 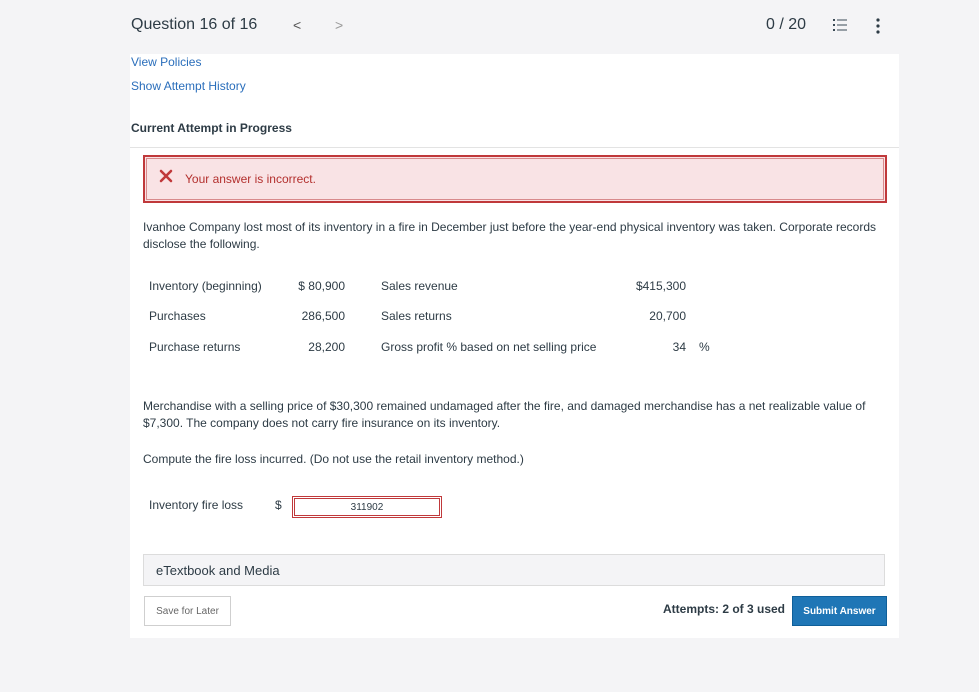 What do you see at coordinates (177, 316) in the screenshot?
I see `table-label: Purchases` at bounding box center [177, 316].